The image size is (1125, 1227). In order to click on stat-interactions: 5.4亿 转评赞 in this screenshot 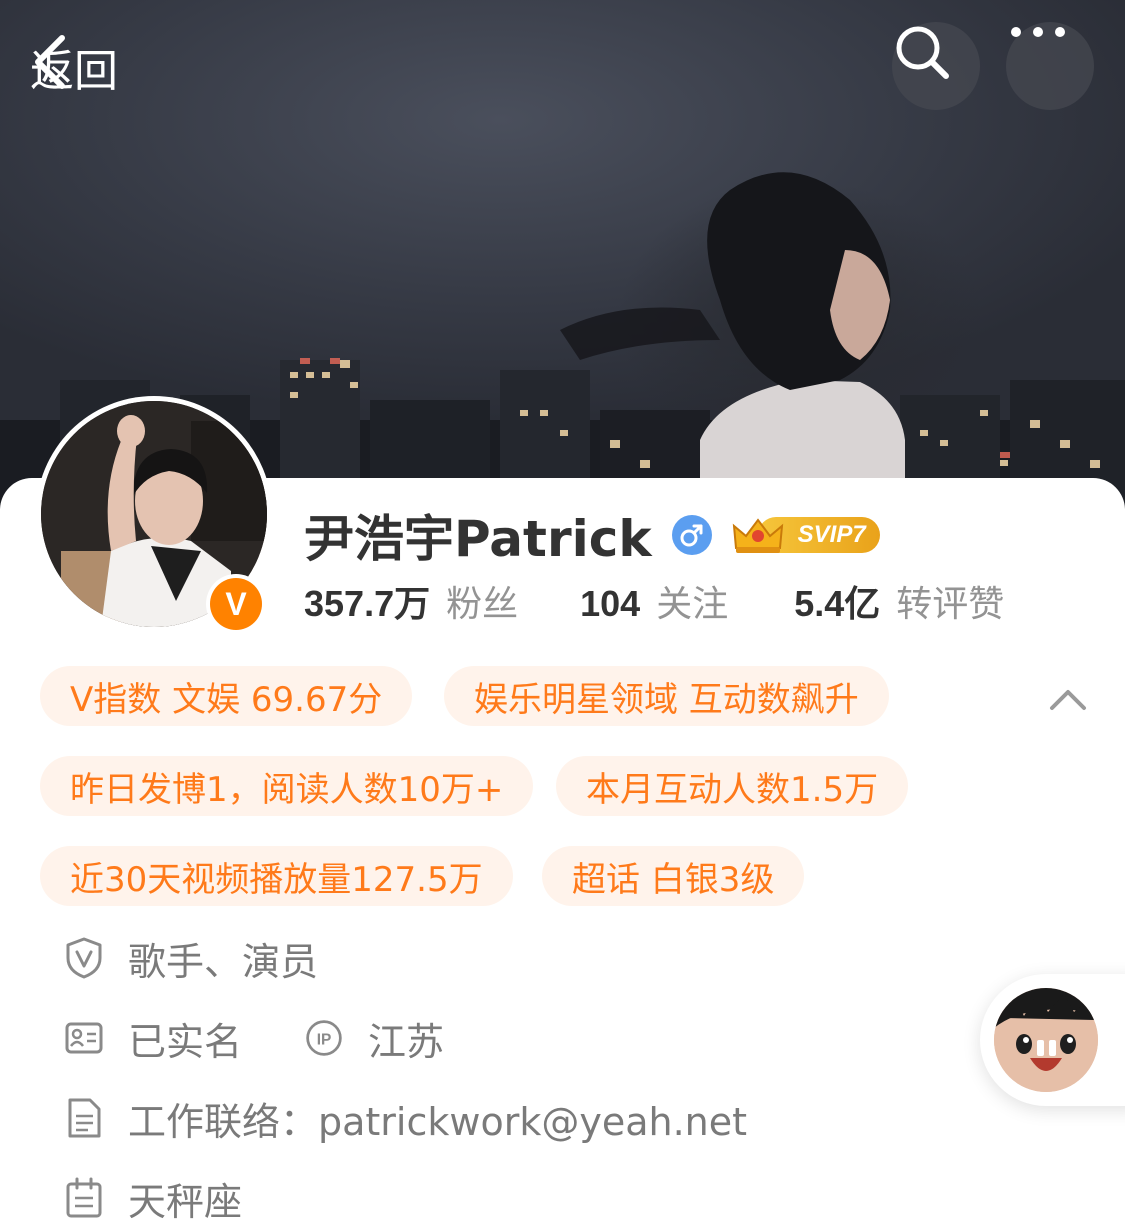, I will do `click(899, 601)`.